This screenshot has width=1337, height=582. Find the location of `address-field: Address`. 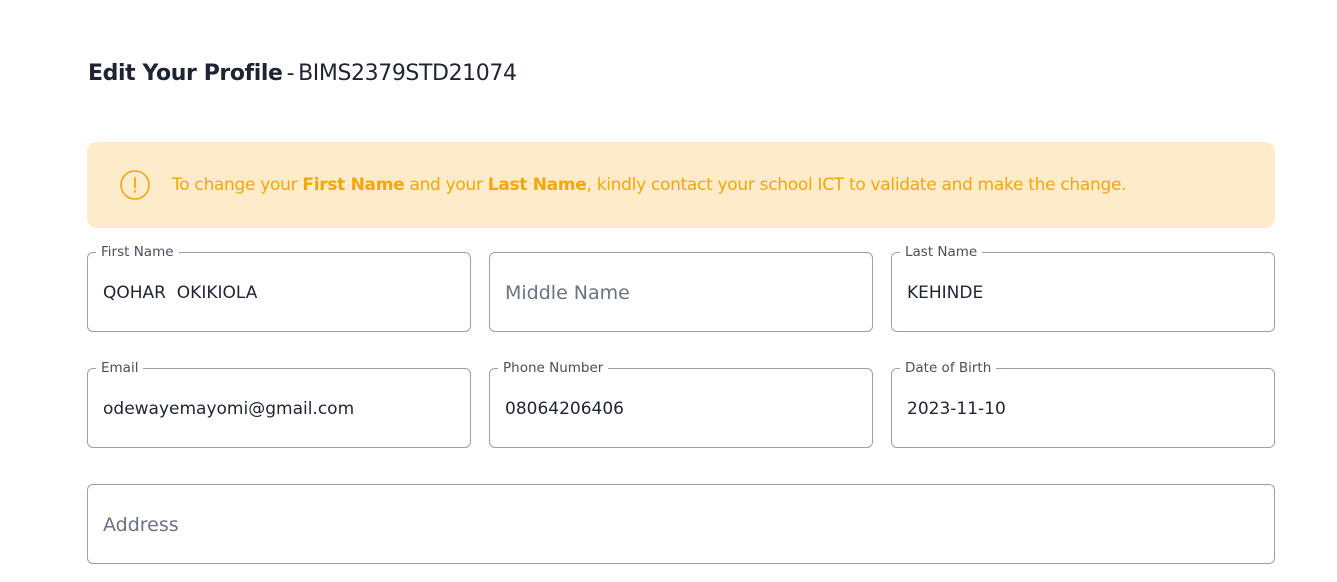

address-field: Address is located at coordinates (681, 524).